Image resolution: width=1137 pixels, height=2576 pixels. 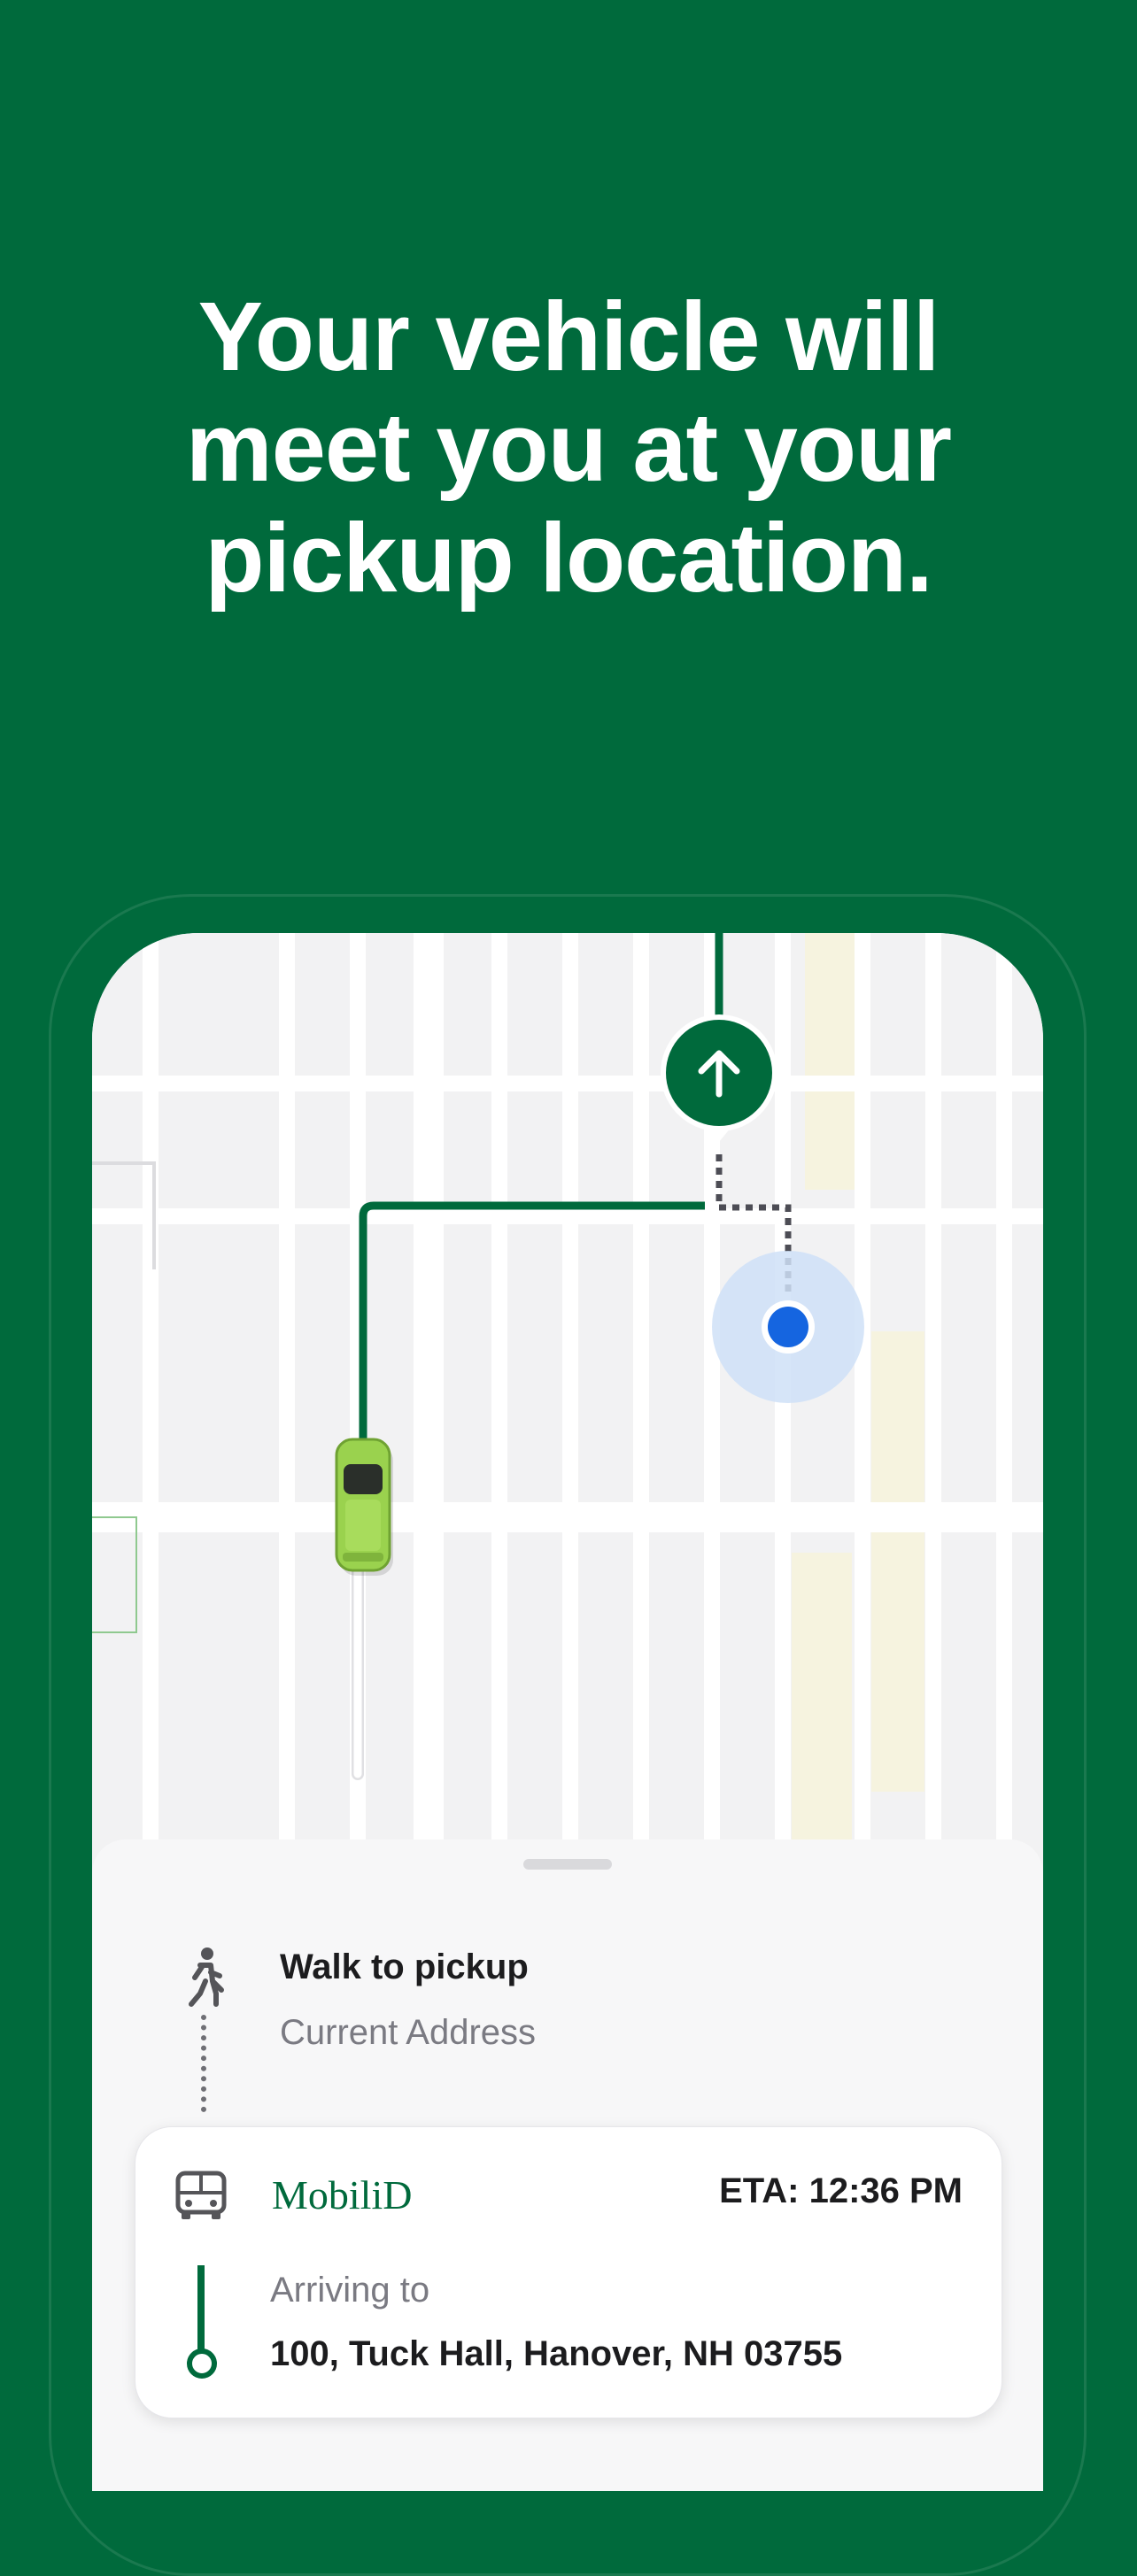 What do you see at coordinates (568, 558) in the screenshot?
I see `headline-line-3: pickup location.` at bounding box center [568, 558].